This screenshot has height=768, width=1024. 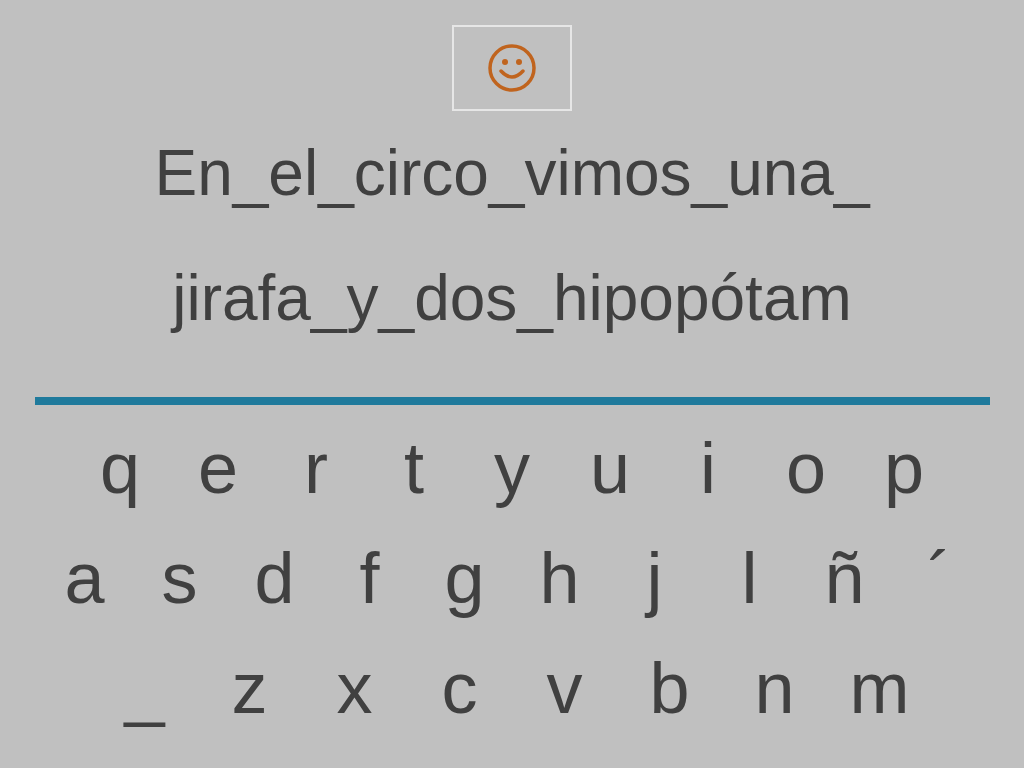 What do you see at coordinates (806, 468) in the screenshot?
I see `letter-key: o` at bounding box center [806, 468].